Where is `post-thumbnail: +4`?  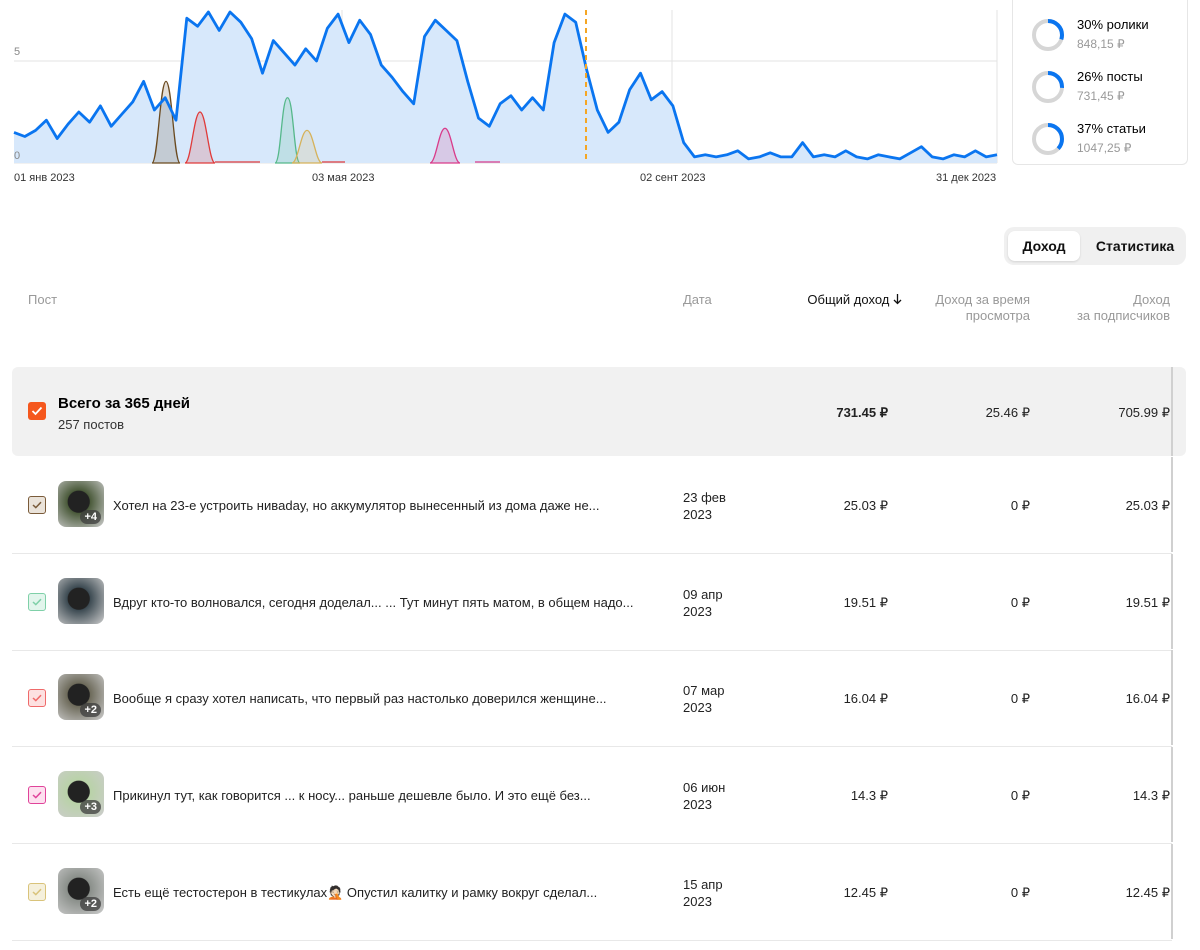 post-thumbnail: +4 is located at coordinates (81, 504).